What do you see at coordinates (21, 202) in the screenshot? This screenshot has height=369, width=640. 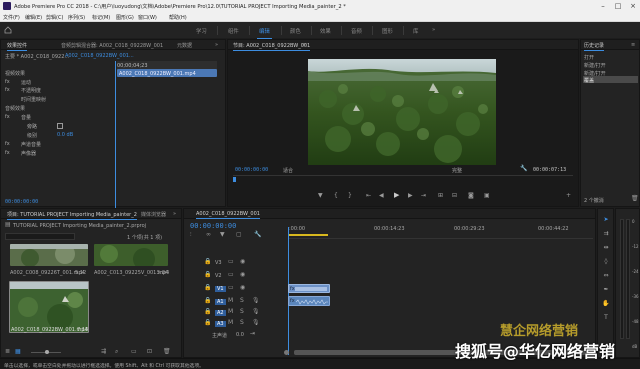 I see `effect-controls-timecode: 00:00:00:00` at bounding box center [21, 202].